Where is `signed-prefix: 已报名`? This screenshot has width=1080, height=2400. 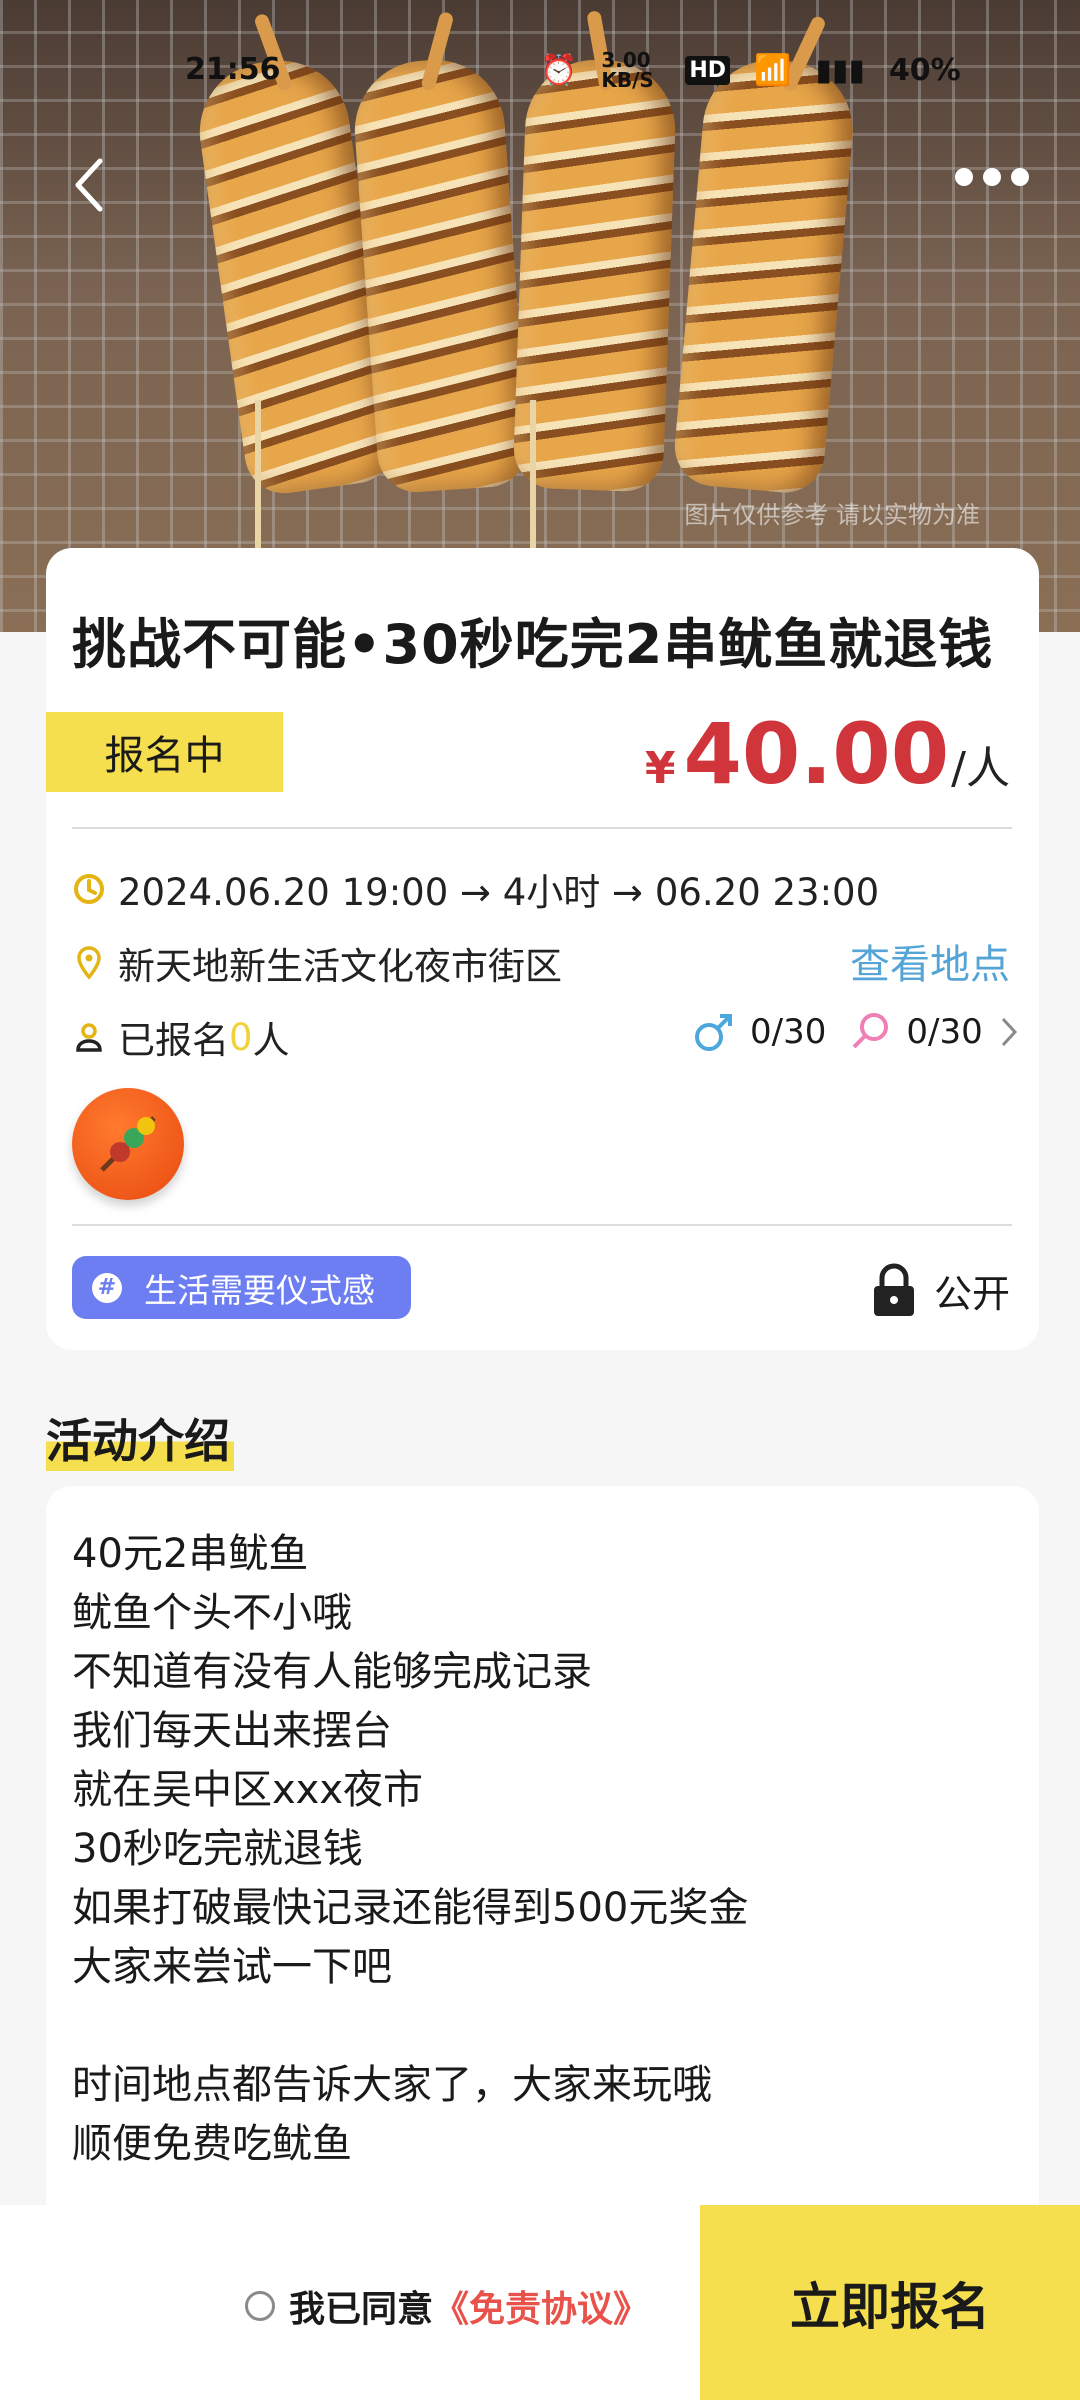
signed-prefix: 已报名 is located at coordinates (173, 1040).